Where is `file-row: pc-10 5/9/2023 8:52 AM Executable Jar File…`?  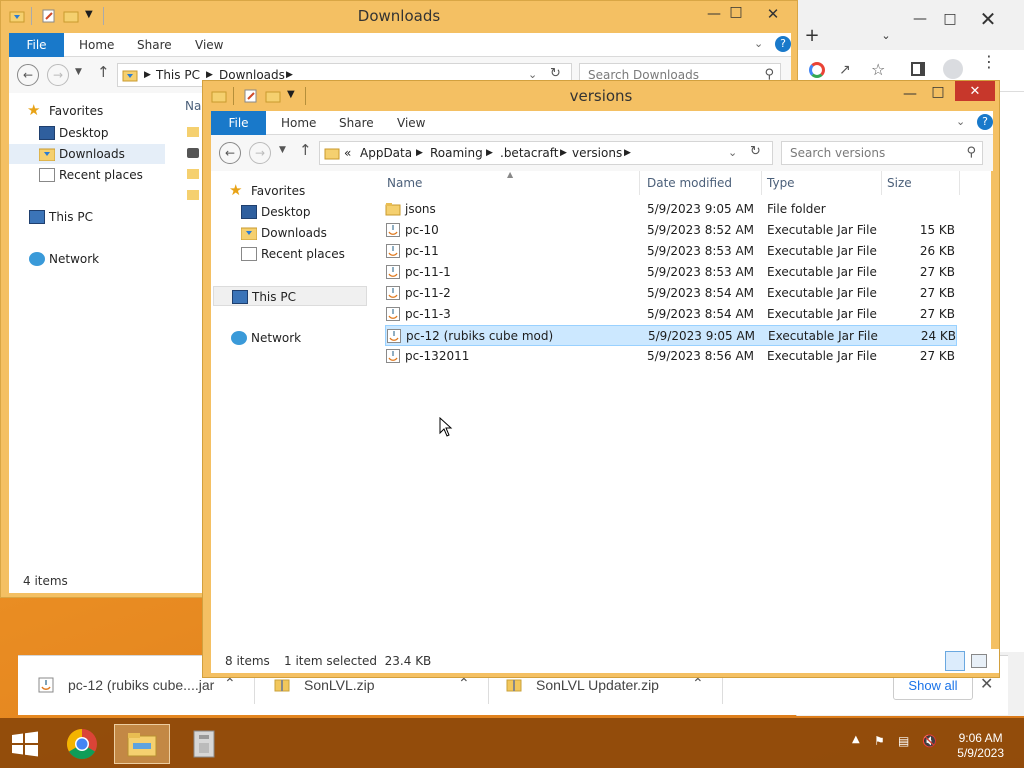
file-row: pc-10 5/9/2023 8:52 AM Executable Jar File… is located at coordinates (671, 230).